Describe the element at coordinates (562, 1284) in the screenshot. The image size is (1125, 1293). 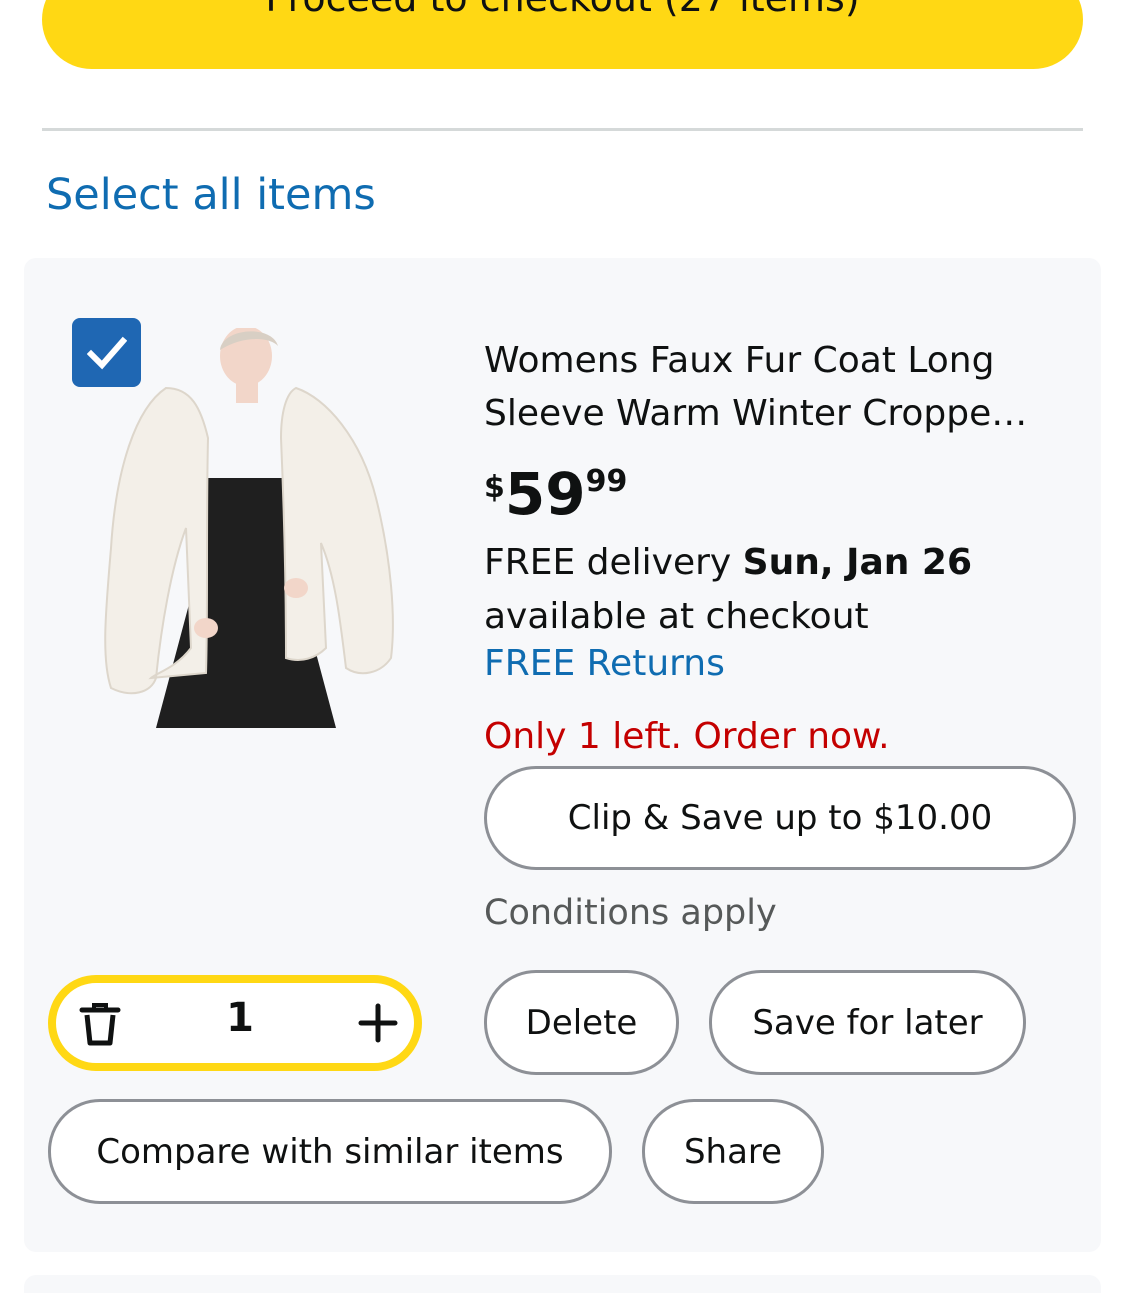
I see `next-cart-item-card` at that location.